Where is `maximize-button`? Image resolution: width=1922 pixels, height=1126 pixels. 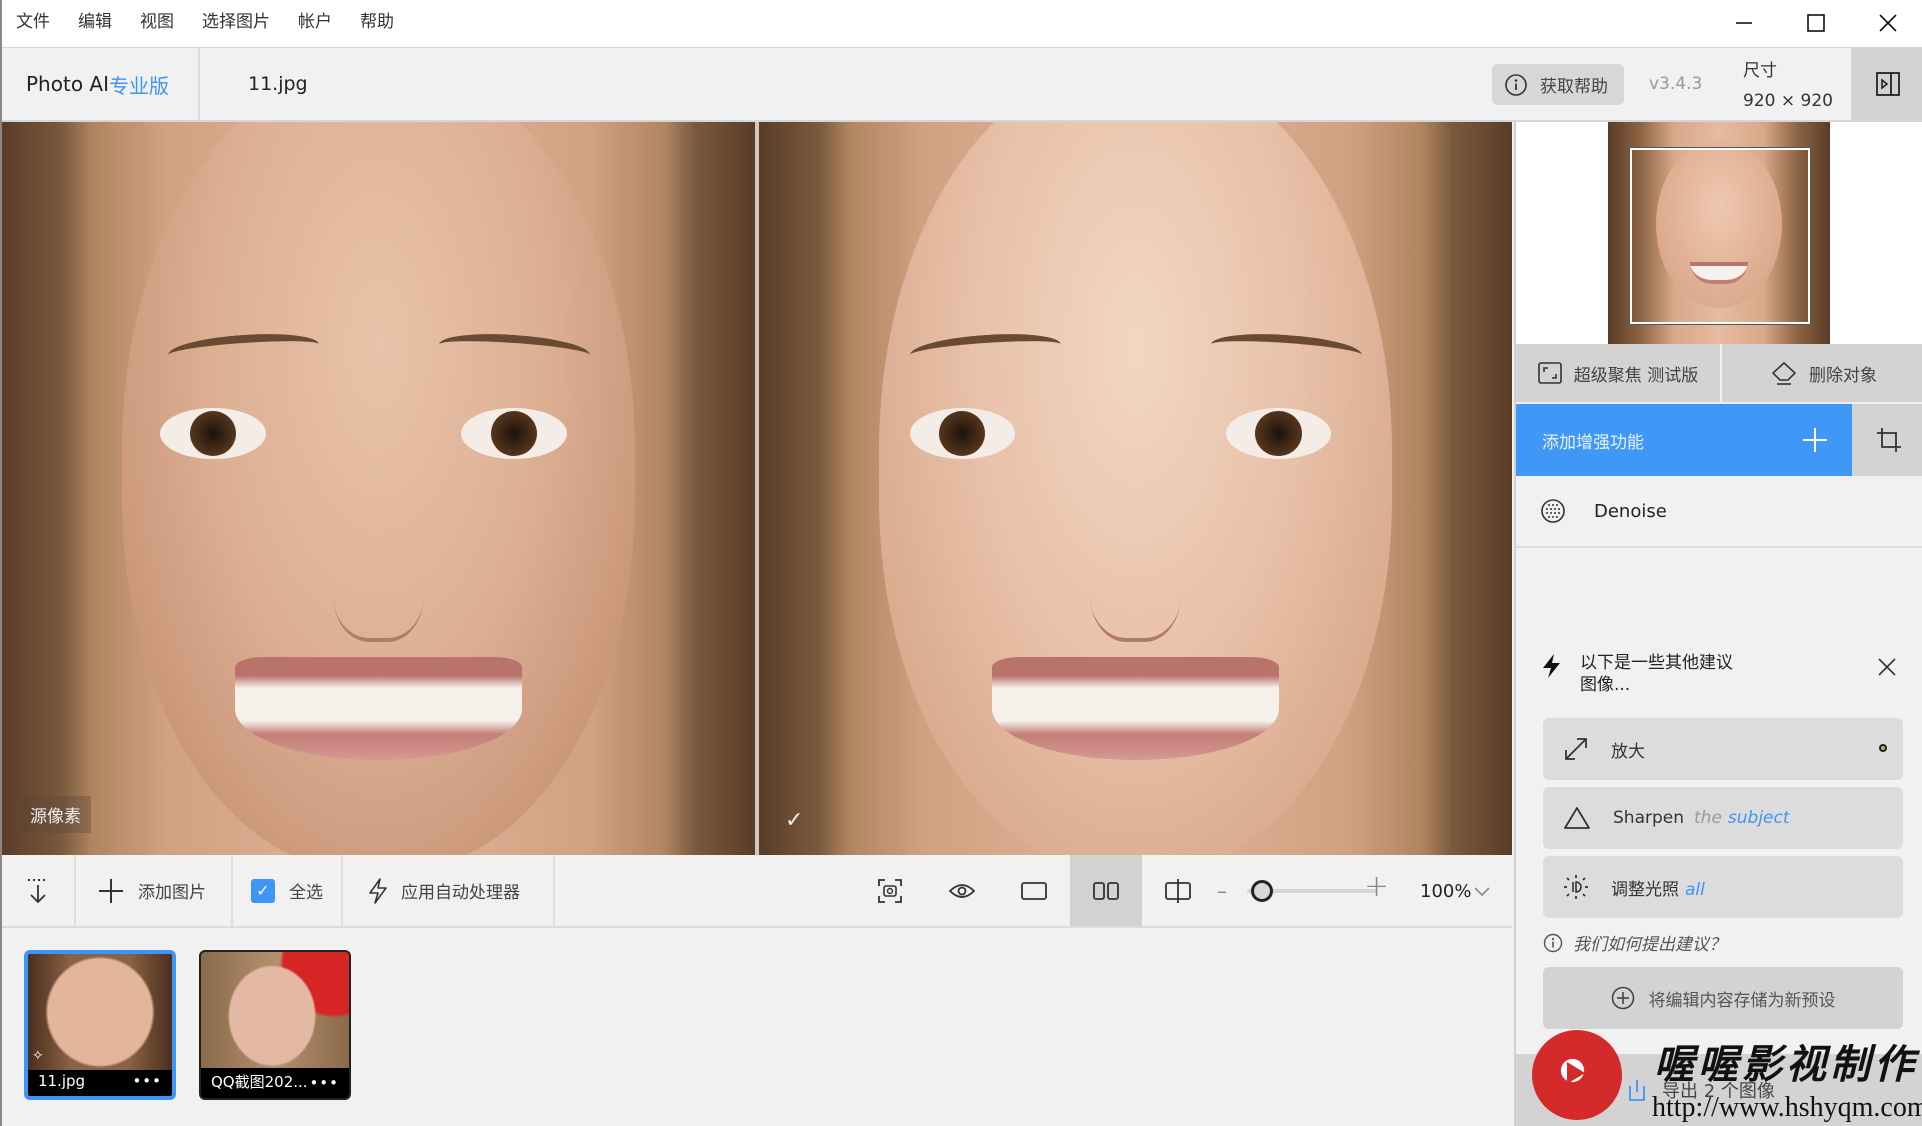 maximize-button is located at coordinates (1816, 23).